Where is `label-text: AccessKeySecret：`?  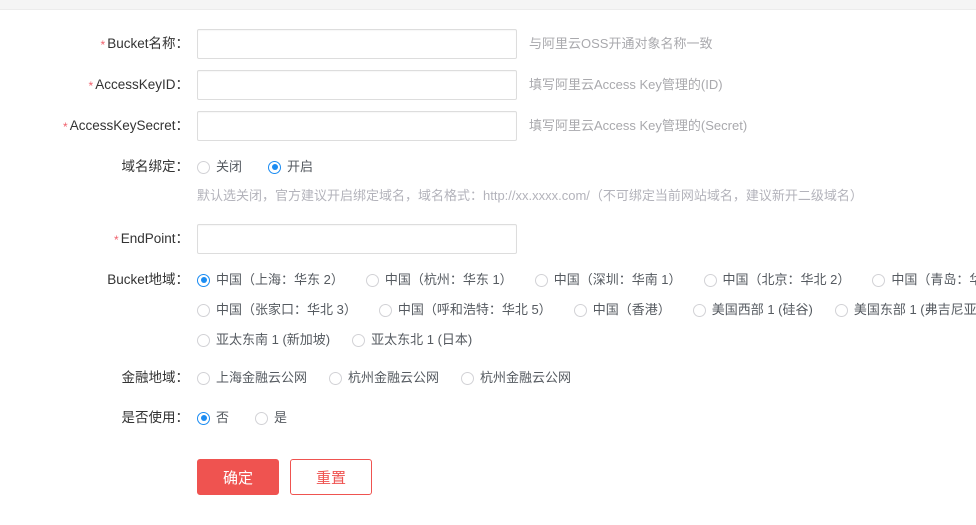
label-text: AccessKeySecret： is located at coordinates (129, 125).